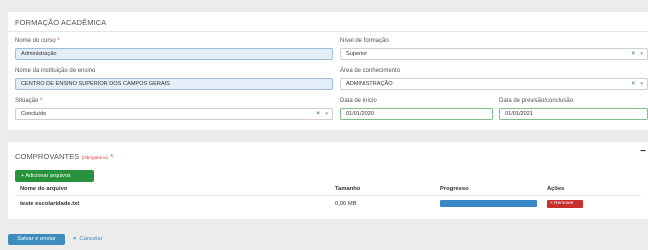 This screenshot has width=648, height=250. Describe the element at coordinates (346, 204) in the screenshot. I see `file-size: 0,00 MB` at that location.